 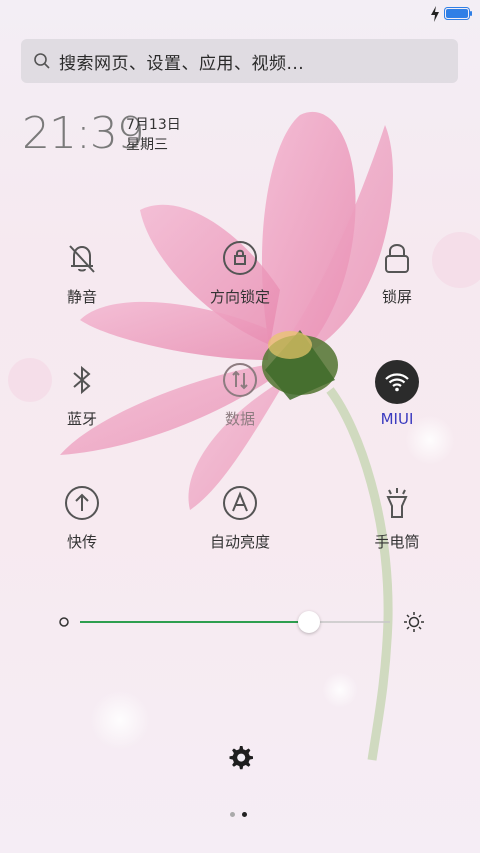 I want to click on wifi-icon, so click(x=397, y=382).